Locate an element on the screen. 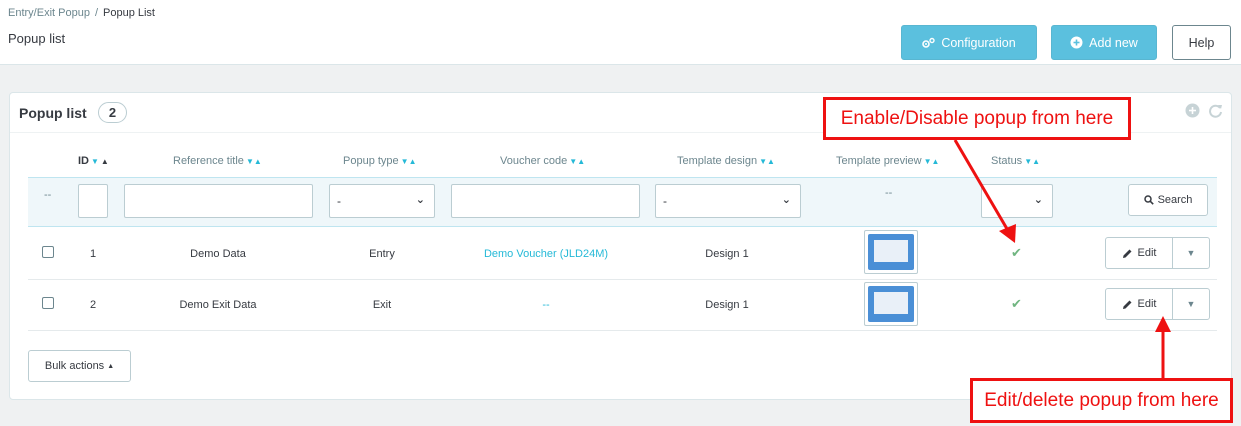  column-header-voucher-code: Voucher code ▼▲ is located at coordinates (542, 161).